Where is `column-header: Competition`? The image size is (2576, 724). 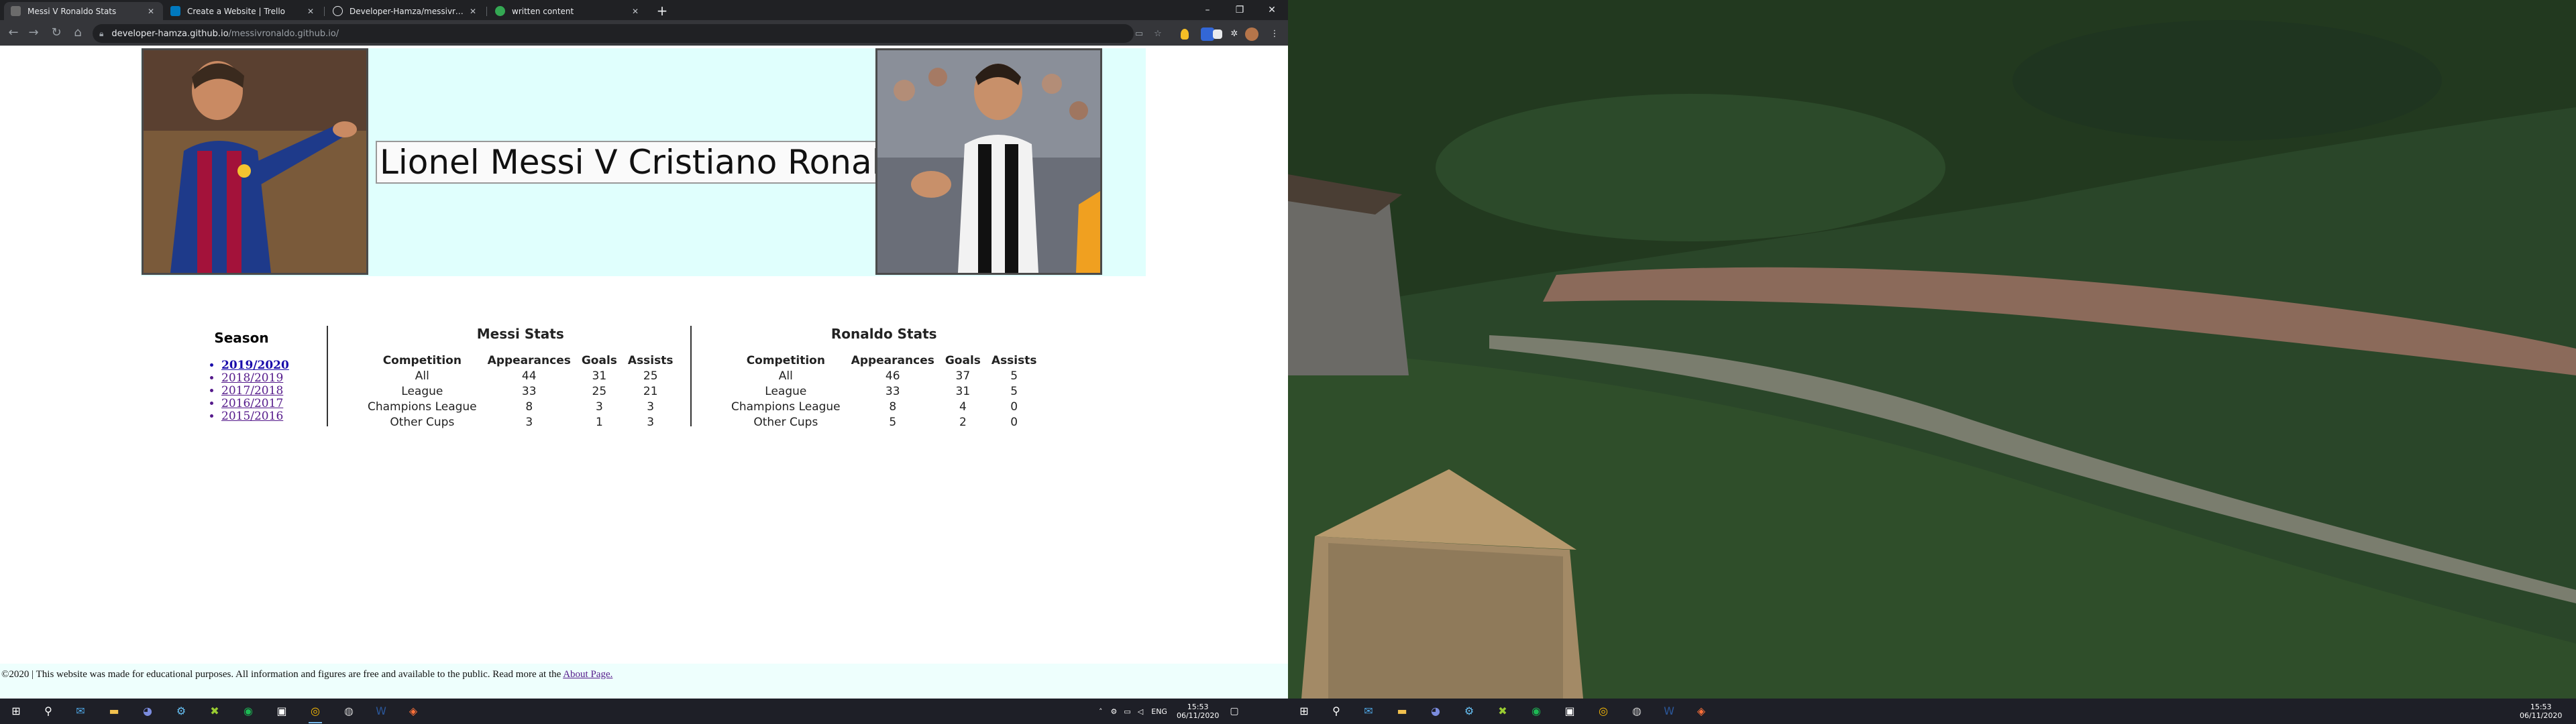
column-header: Competition is located at coordinates (785, 360).